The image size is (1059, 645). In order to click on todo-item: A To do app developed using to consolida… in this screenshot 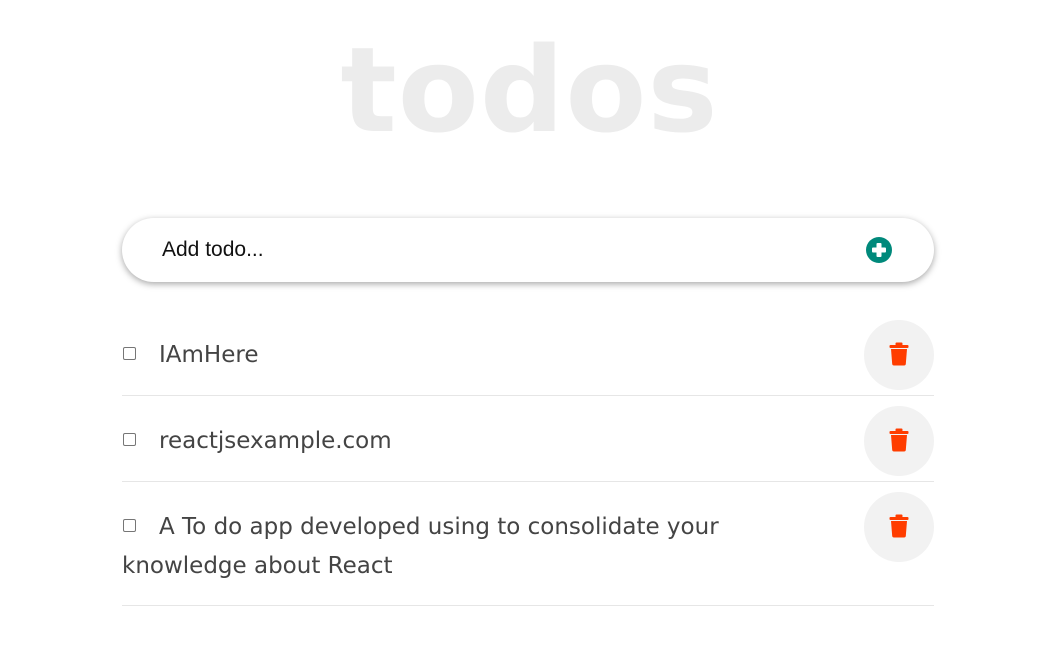, I will do `click(528, 544)`.